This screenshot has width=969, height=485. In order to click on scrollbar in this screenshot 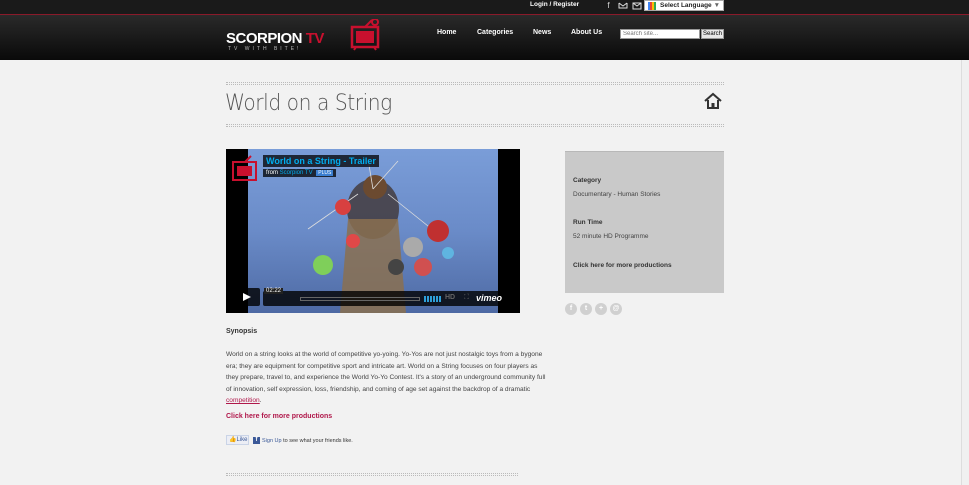, I will do `click(965, 272)`.